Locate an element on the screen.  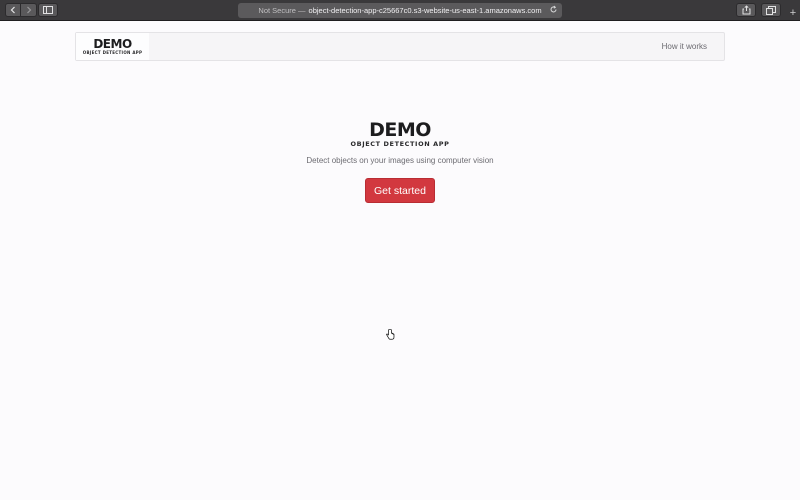
logo-subtitle: OBJECT DETECTION APP is located at coordinates (112, 52).